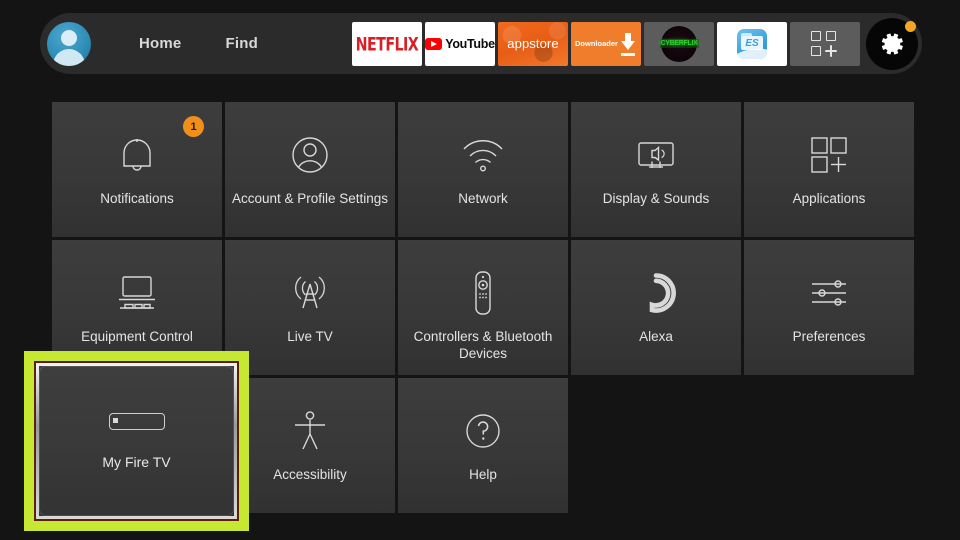 Image resolution: width=960 pixels, height=540 pixels. Describe the element at coordinates (470, 43) in the screenshot. I see `youtube-logo-text: YouTube` at that location.